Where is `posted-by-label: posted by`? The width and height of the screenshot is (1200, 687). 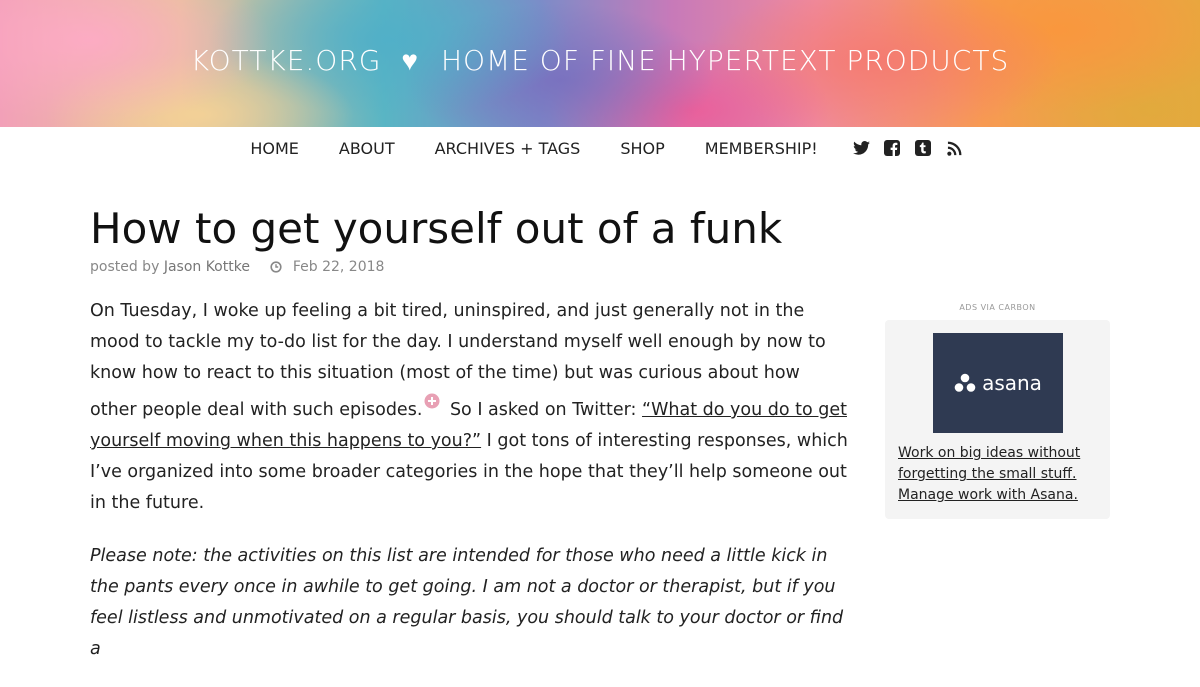
posted-by-label: posted by is located at coordinates (125, 267).